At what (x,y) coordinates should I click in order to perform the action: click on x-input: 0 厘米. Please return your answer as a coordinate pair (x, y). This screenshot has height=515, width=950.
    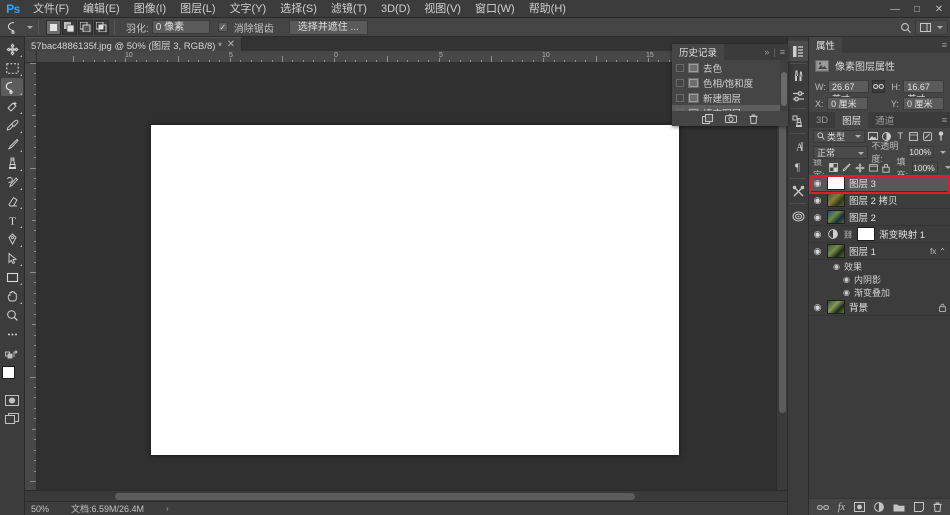
    Looking at the image, I should click on (848, 103).